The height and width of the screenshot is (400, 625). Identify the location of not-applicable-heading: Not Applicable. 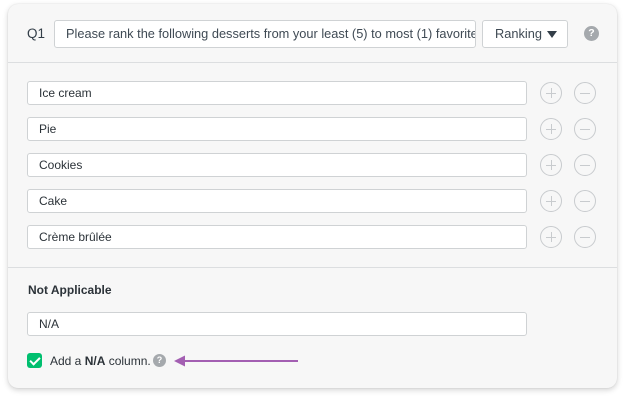
(70, 290).